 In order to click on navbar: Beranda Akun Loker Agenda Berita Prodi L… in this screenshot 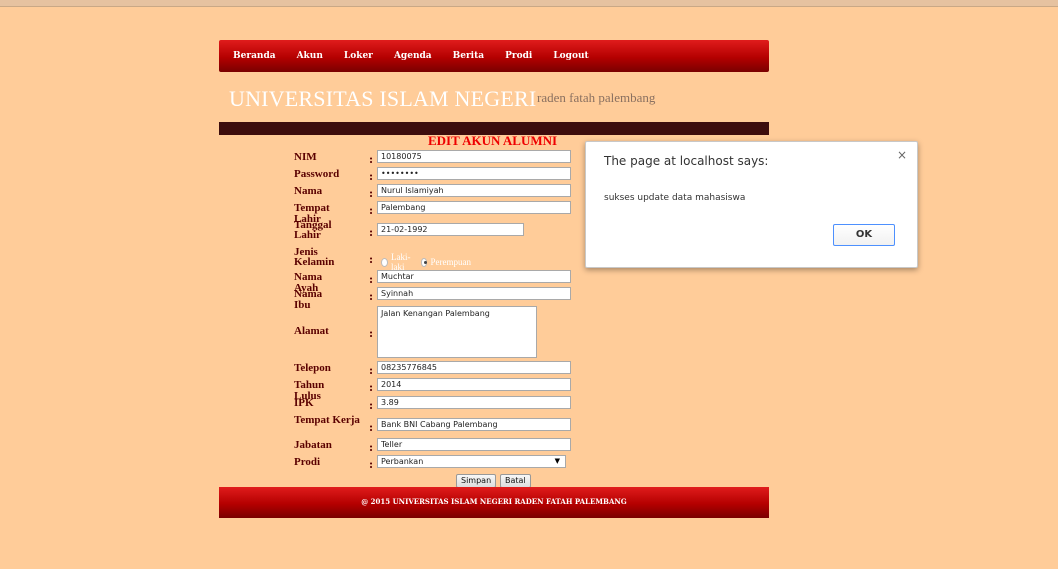, I will do `click(494, 56)`.